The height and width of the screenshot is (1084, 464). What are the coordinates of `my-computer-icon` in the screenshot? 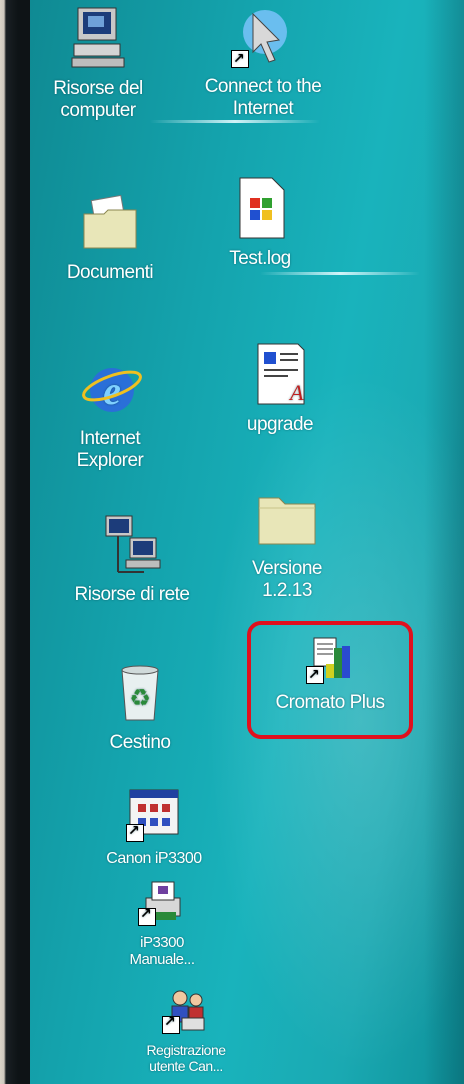 It's located at (98, 38).